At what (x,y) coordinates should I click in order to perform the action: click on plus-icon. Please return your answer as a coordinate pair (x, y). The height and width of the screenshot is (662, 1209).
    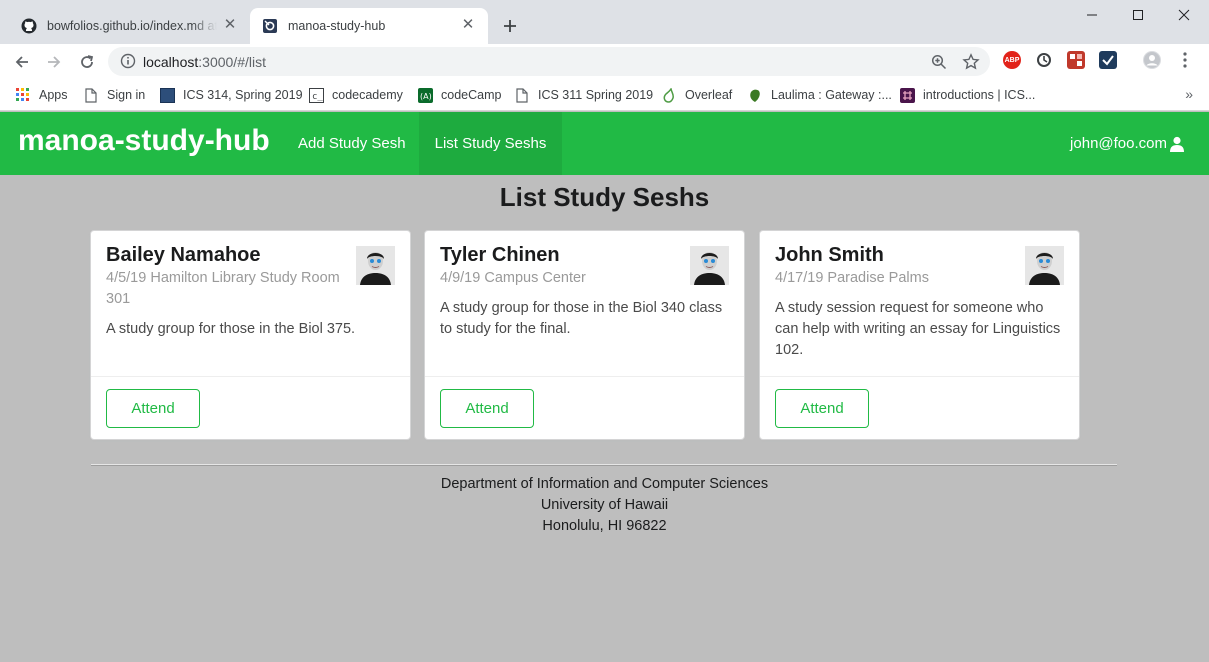
    Looking at the image, I should click on (510, 26).